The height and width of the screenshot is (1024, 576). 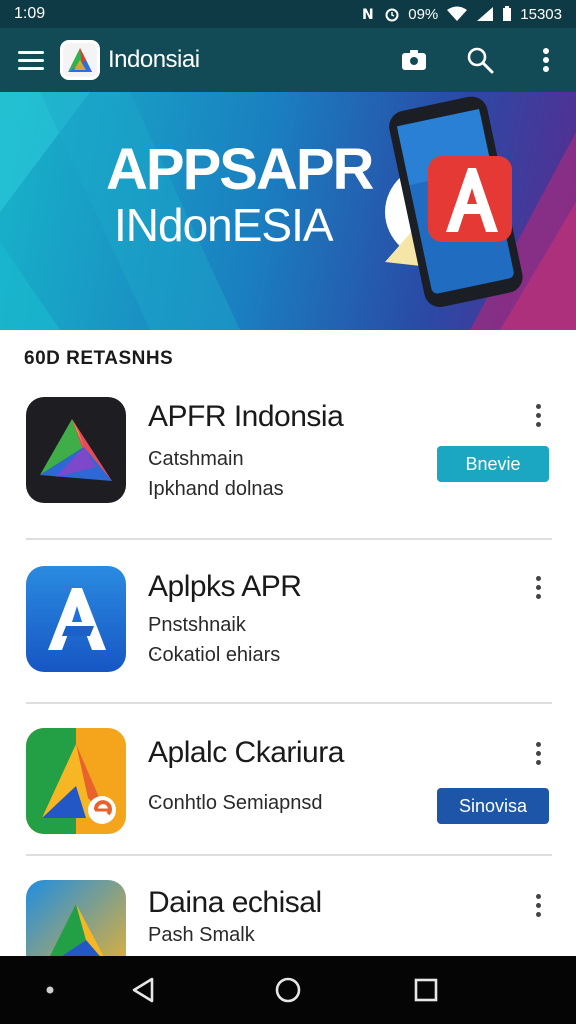 I want to click on status-icons: N 09% 15303, so click(x=462, y=14).